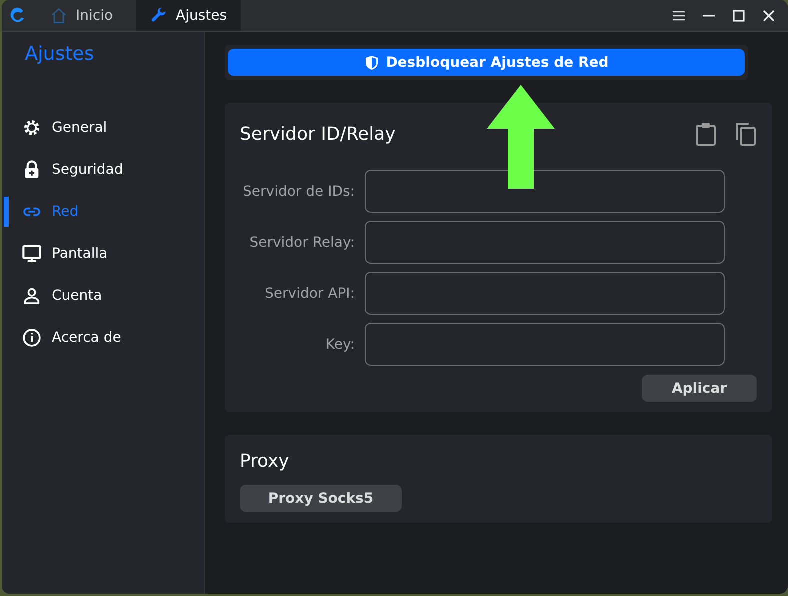 The width and height of the screenshot is (788, 596). I want to click on monitor-icon, so click(32, 254).